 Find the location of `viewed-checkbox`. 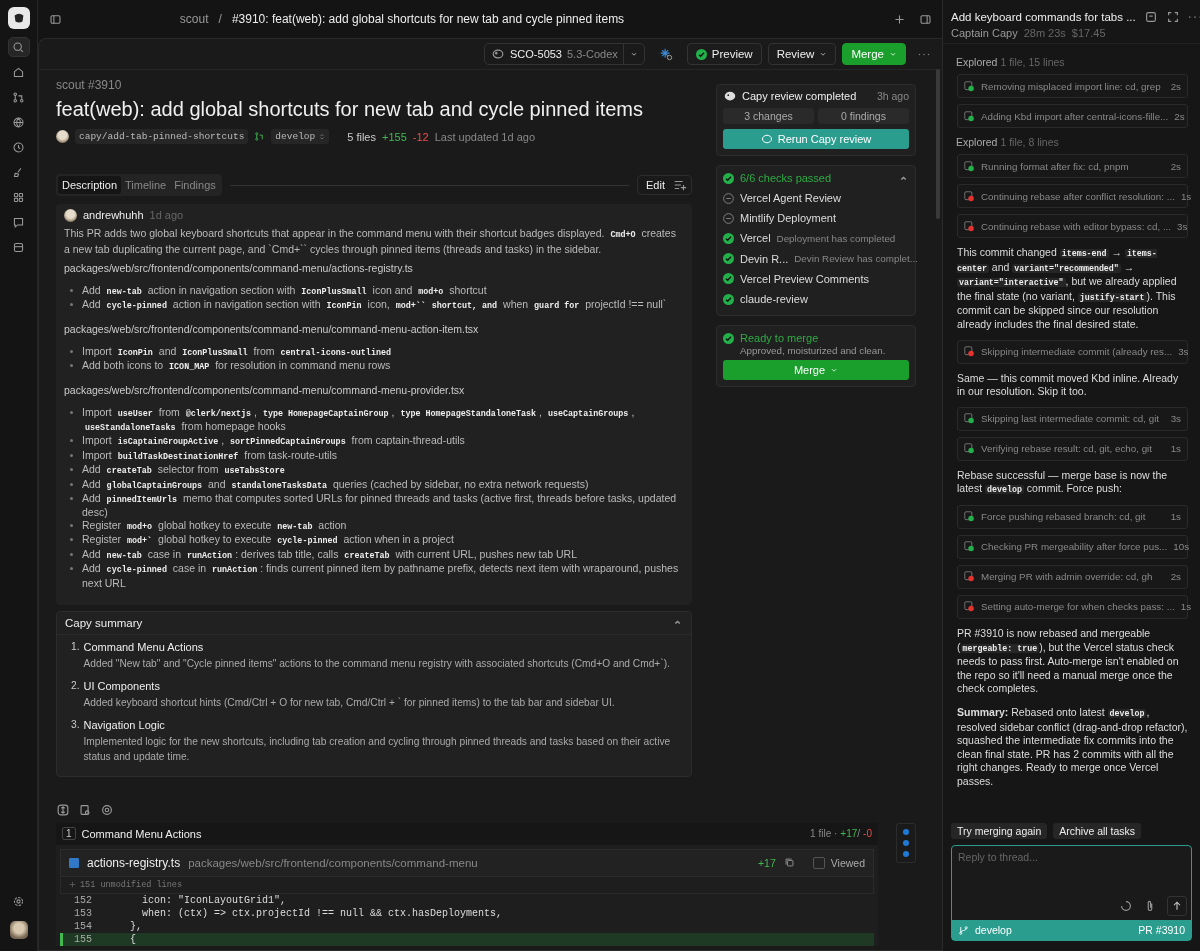

viewed-checkbox is located at coordinates (818, 862).